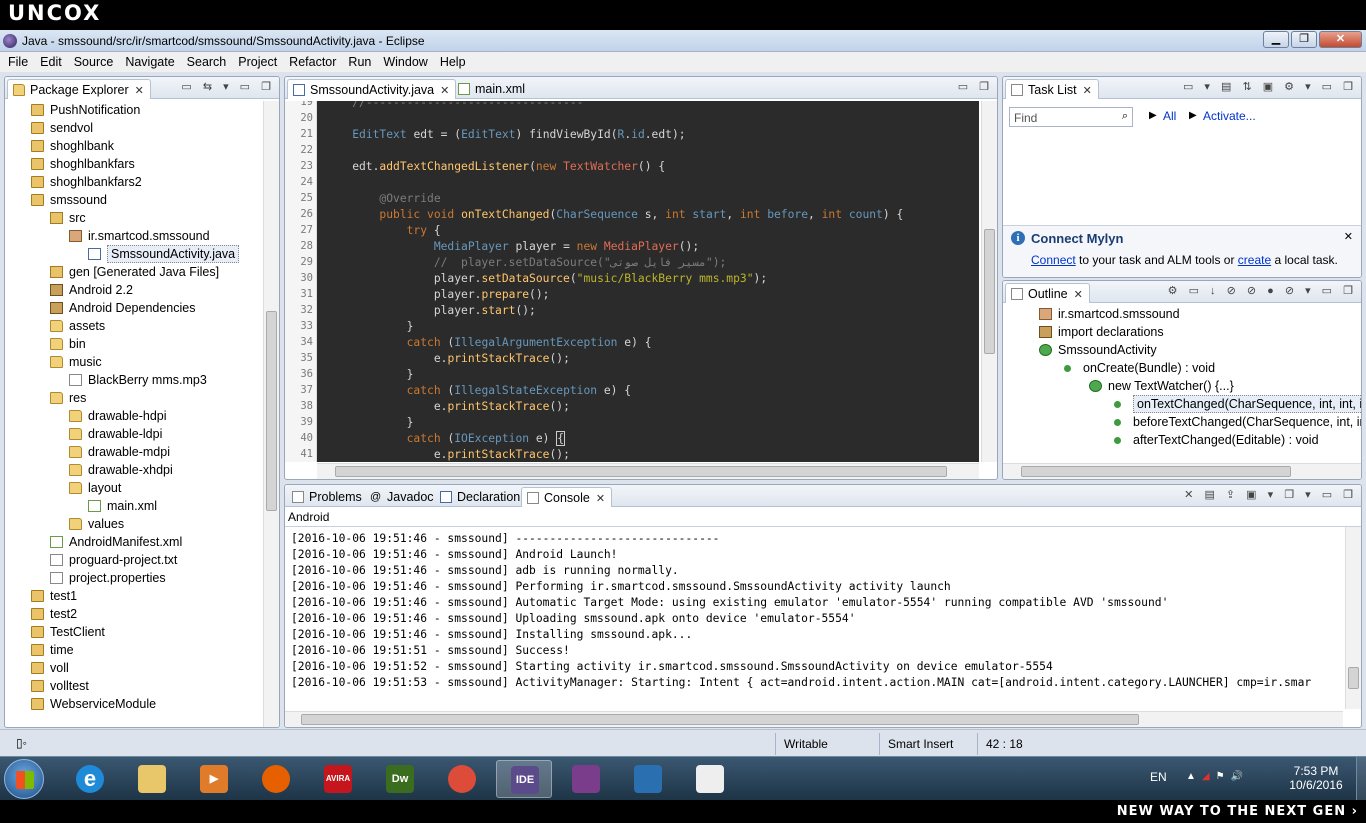 The height and width of the screenshot is (823, 1366). Describe the element at coordinates (975, 86) in the screenshot. I see `view-toolbar: ▭ ❐` at that location.